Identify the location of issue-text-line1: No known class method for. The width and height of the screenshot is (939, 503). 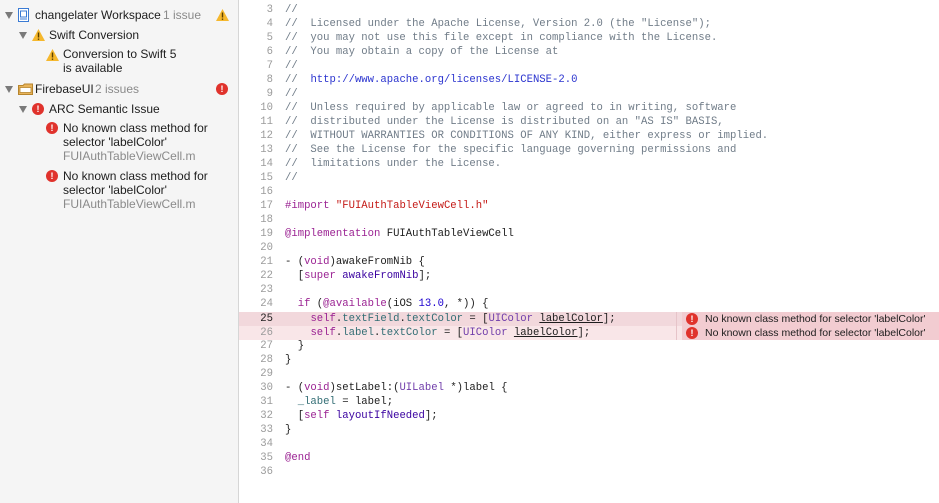
(135, 128).